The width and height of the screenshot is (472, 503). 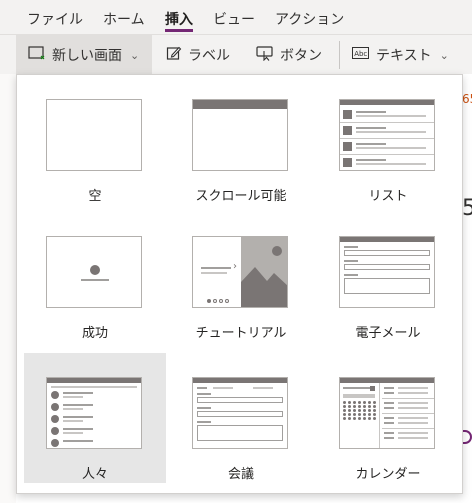 I want to click on button-button-label: ボタン, so click(x=301, y=56).